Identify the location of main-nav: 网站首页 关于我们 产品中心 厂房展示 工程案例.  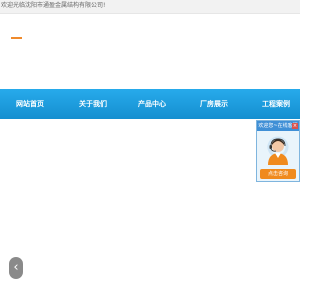
(150, 104).